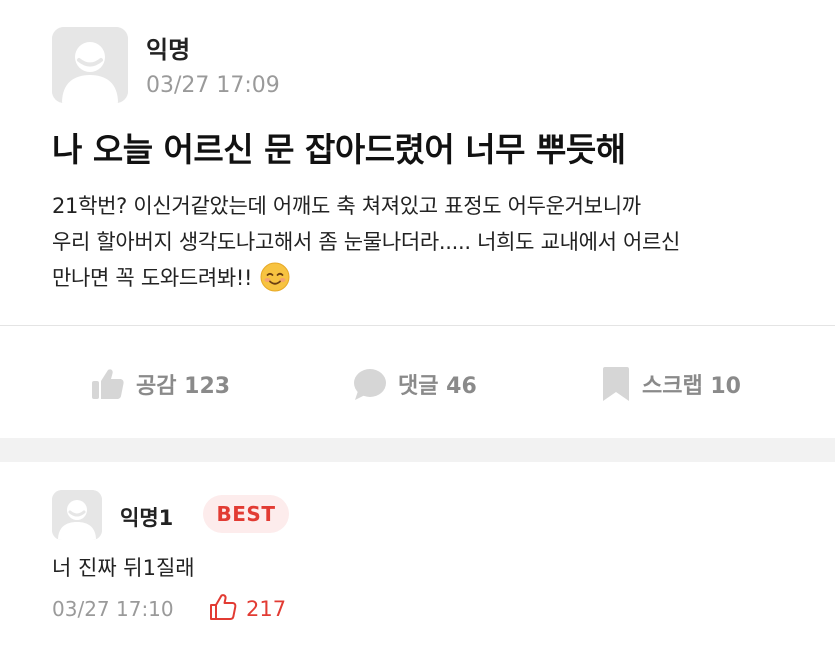 This screenshot has width=835, height=654. I want to click on comment-author: 익명1, so click(147, 518).